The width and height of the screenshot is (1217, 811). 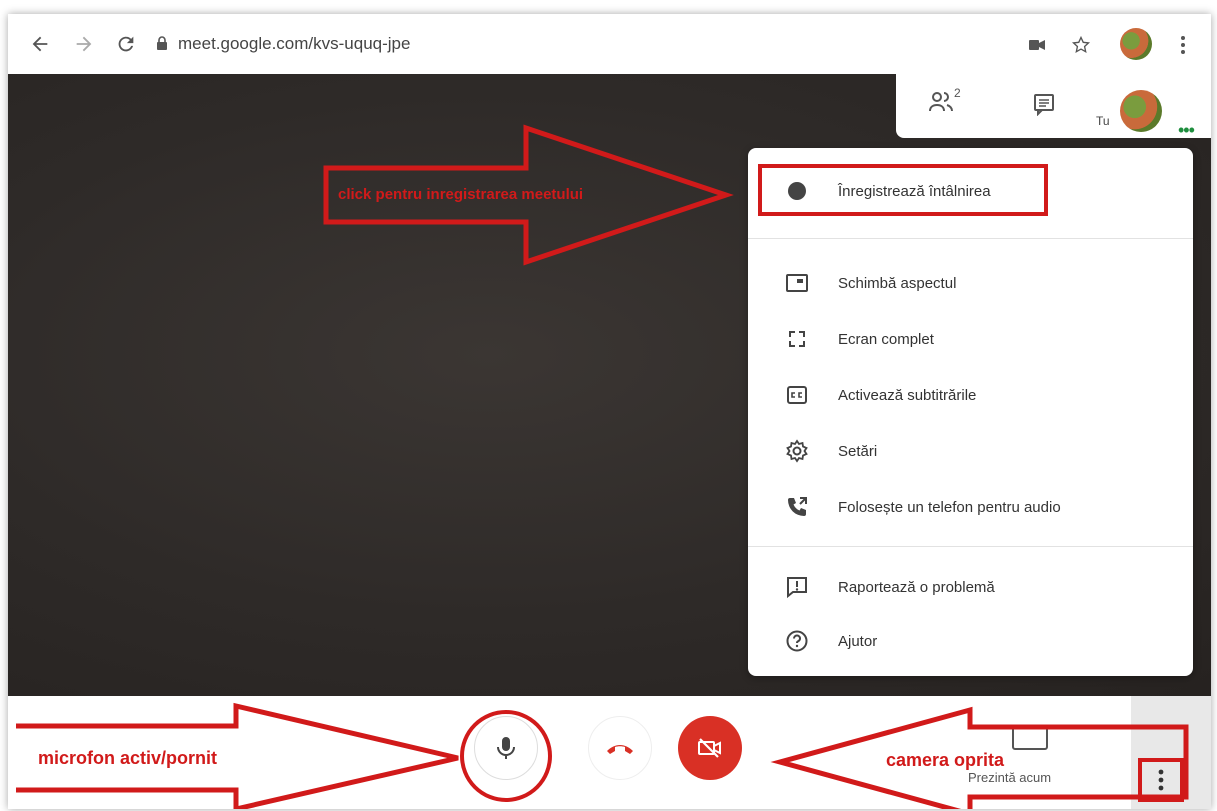 I want to click on mic-hint-text: microfon activ/pornit, so click(x=128, y=758).